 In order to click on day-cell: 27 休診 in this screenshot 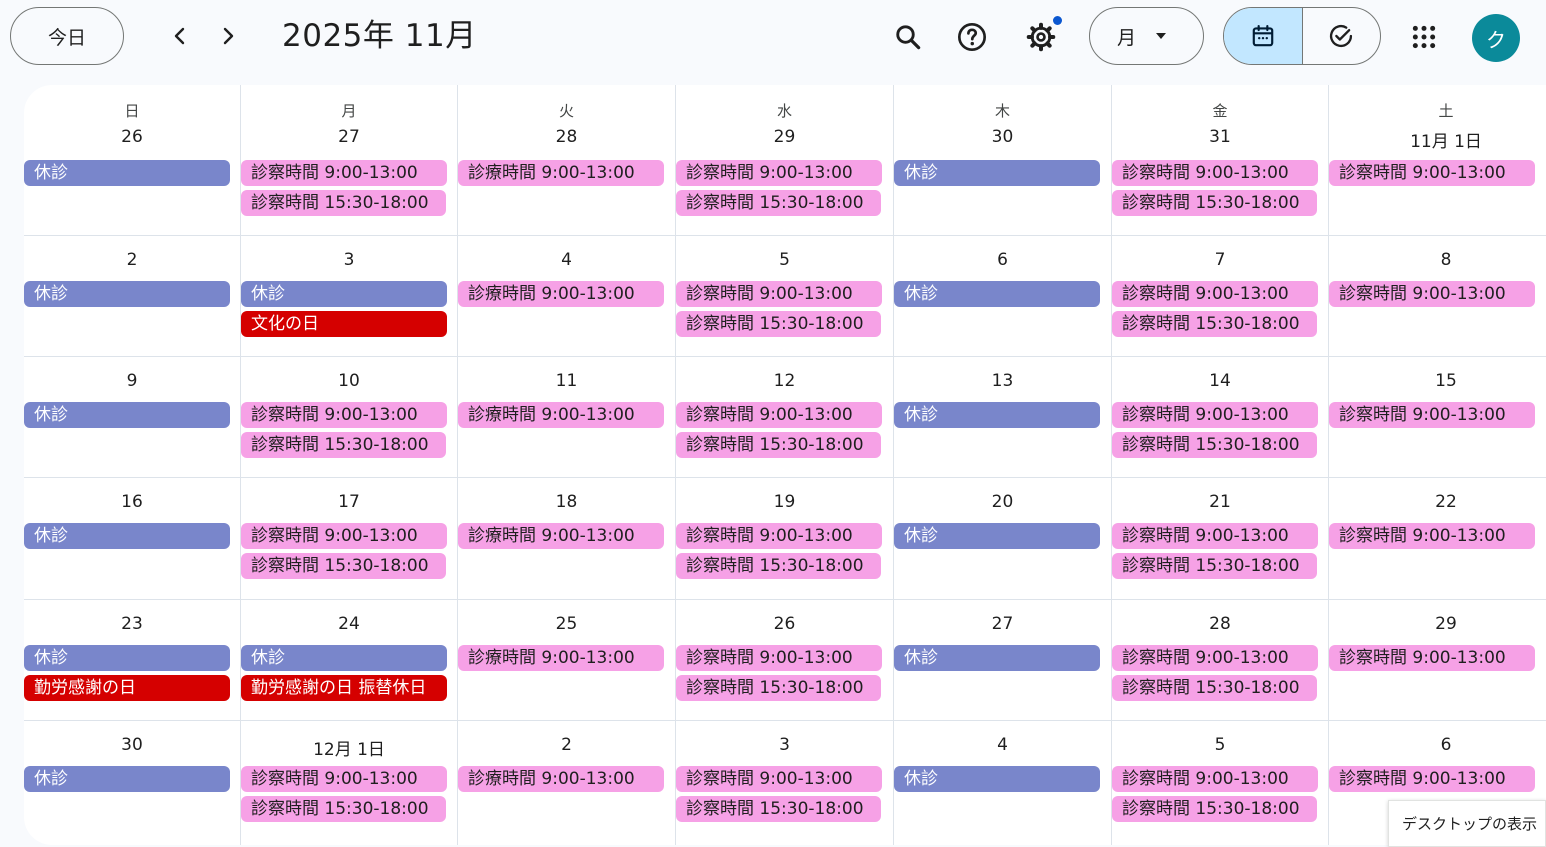, I will do `click(1003, 660)`.